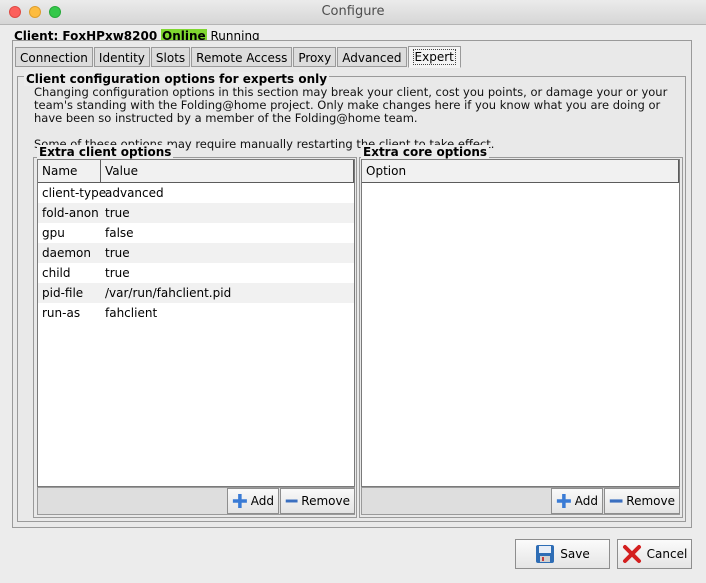 Image resolution: width=706 pixels, height=583 pixels. Describe the element at coordinates (70, 213) in the screenshot. I see `option-name-cell: fold-anon` at that location.